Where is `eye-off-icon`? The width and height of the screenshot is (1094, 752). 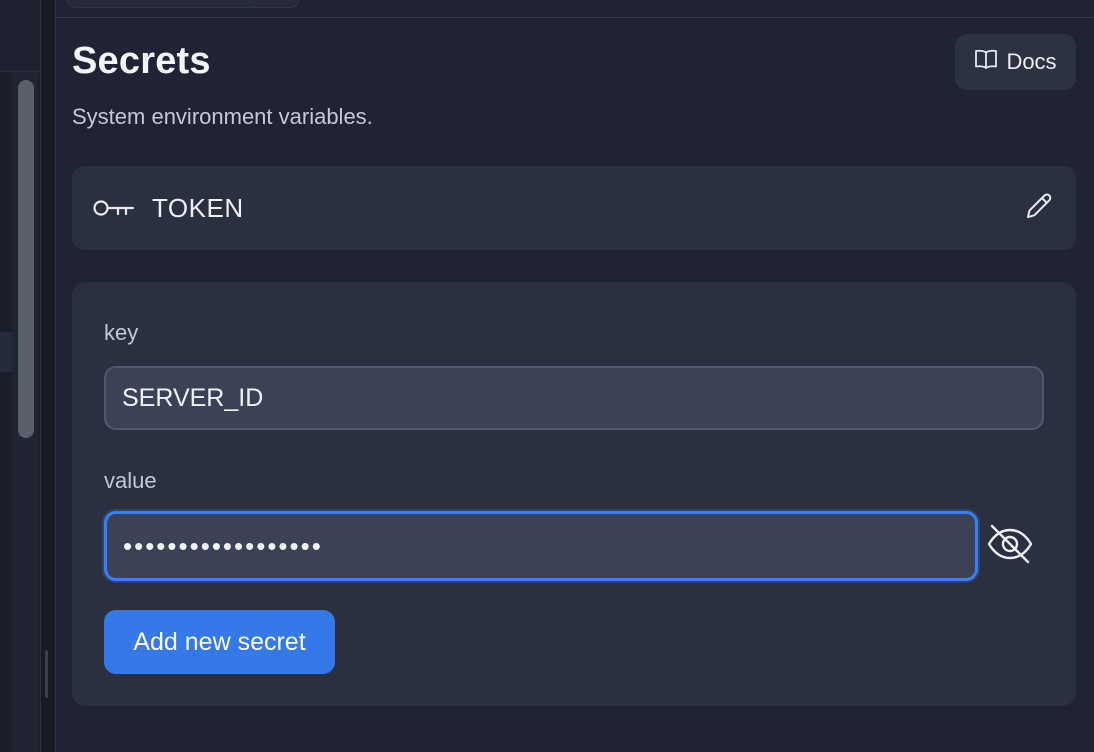
eye-off-icon is located at coordinates (1010, 546).